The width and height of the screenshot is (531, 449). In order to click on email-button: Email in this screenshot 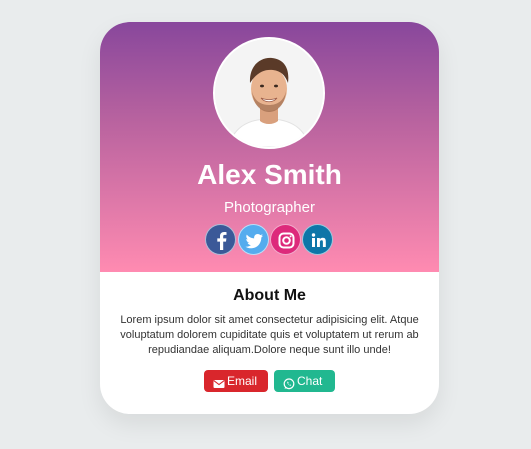, I will do `click(236, 381)`.